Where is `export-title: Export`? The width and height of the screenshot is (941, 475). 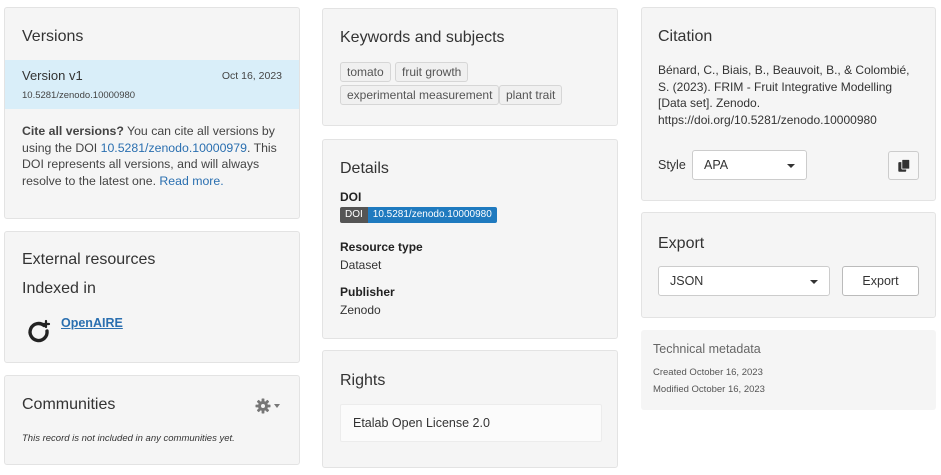
export-title: Export is located at coordinates (681, 243).